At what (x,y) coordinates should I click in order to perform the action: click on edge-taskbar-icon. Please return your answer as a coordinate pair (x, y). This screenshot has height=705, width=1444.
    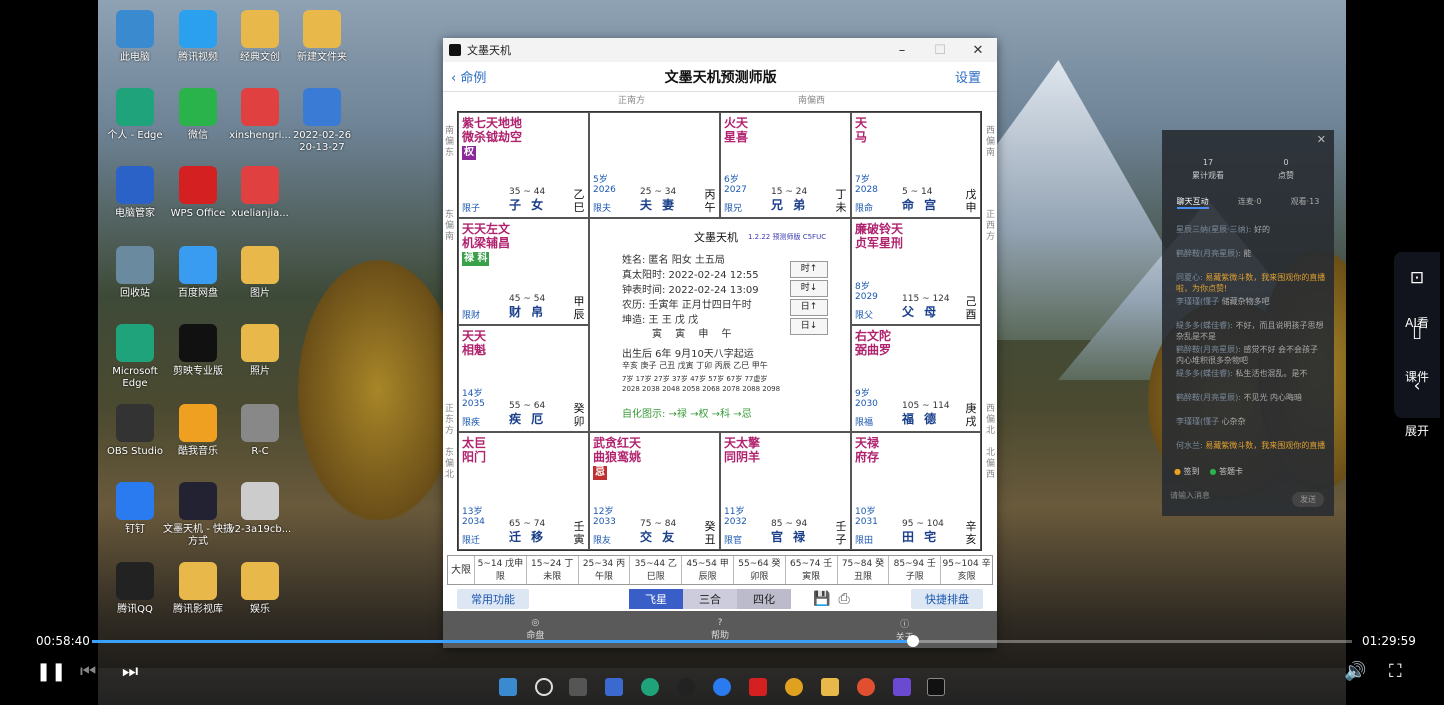
    Looking at the image, I should click on (650, 687).